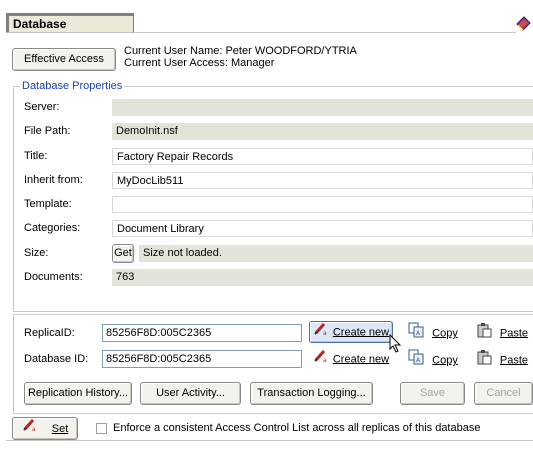  Describe the element at coordinates (123, 253) in the screenshot. I see `get-size-button: Get` at that location.